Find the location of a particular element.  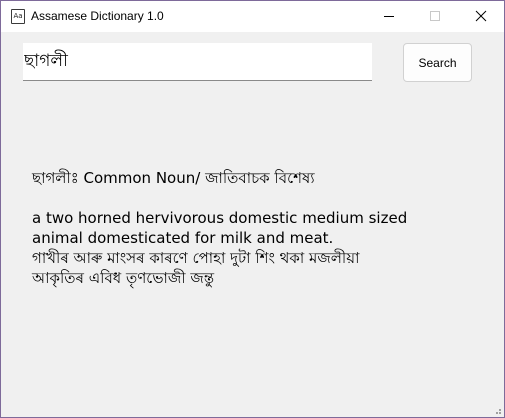

definition-assamese-line: আকৃতিৰ এবিধ তৃণভোজী জন্তু is located at coordinates (123, 278).